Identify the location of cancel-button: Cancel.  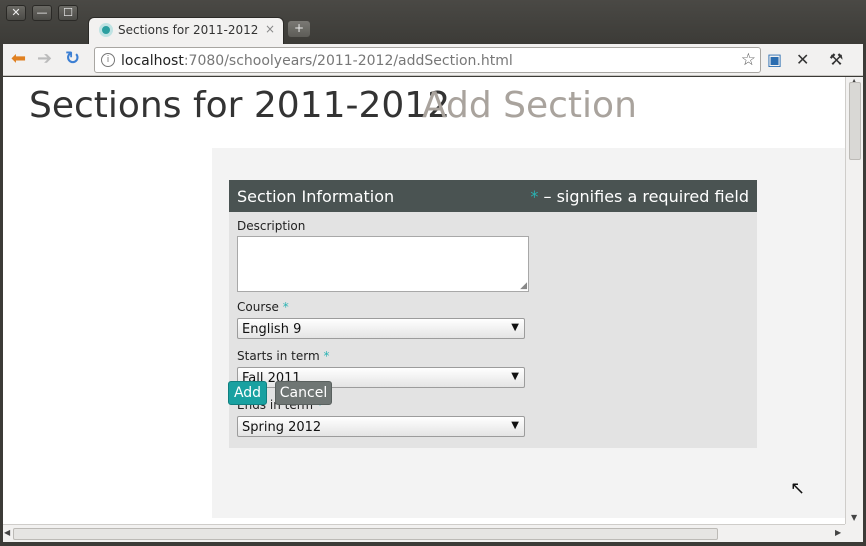
(303, 393).